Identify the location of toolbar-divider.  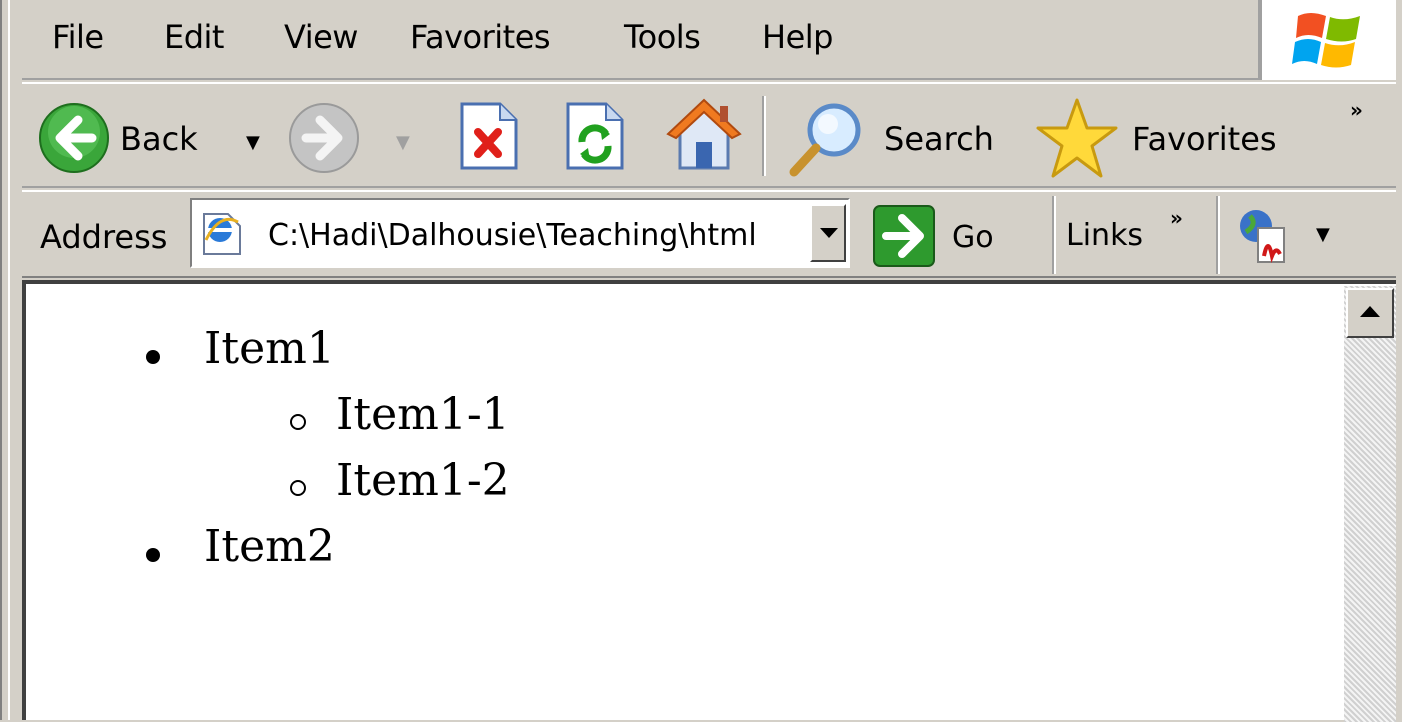
(764, 136).